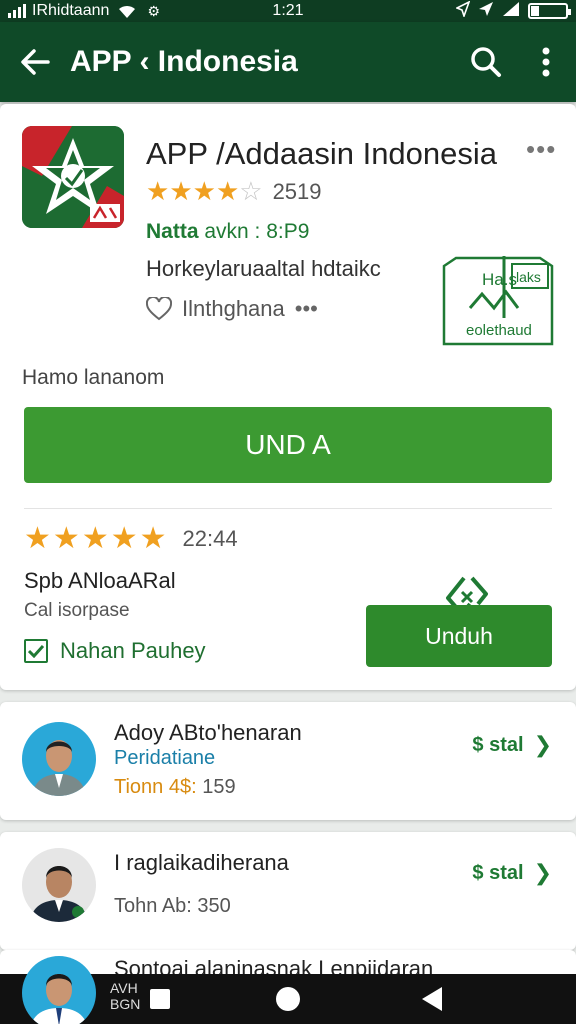 The width and height of the screenshot is (576, 1024). I want to click on checkbox-label: Nahan Pauhey, so click(133, 650).